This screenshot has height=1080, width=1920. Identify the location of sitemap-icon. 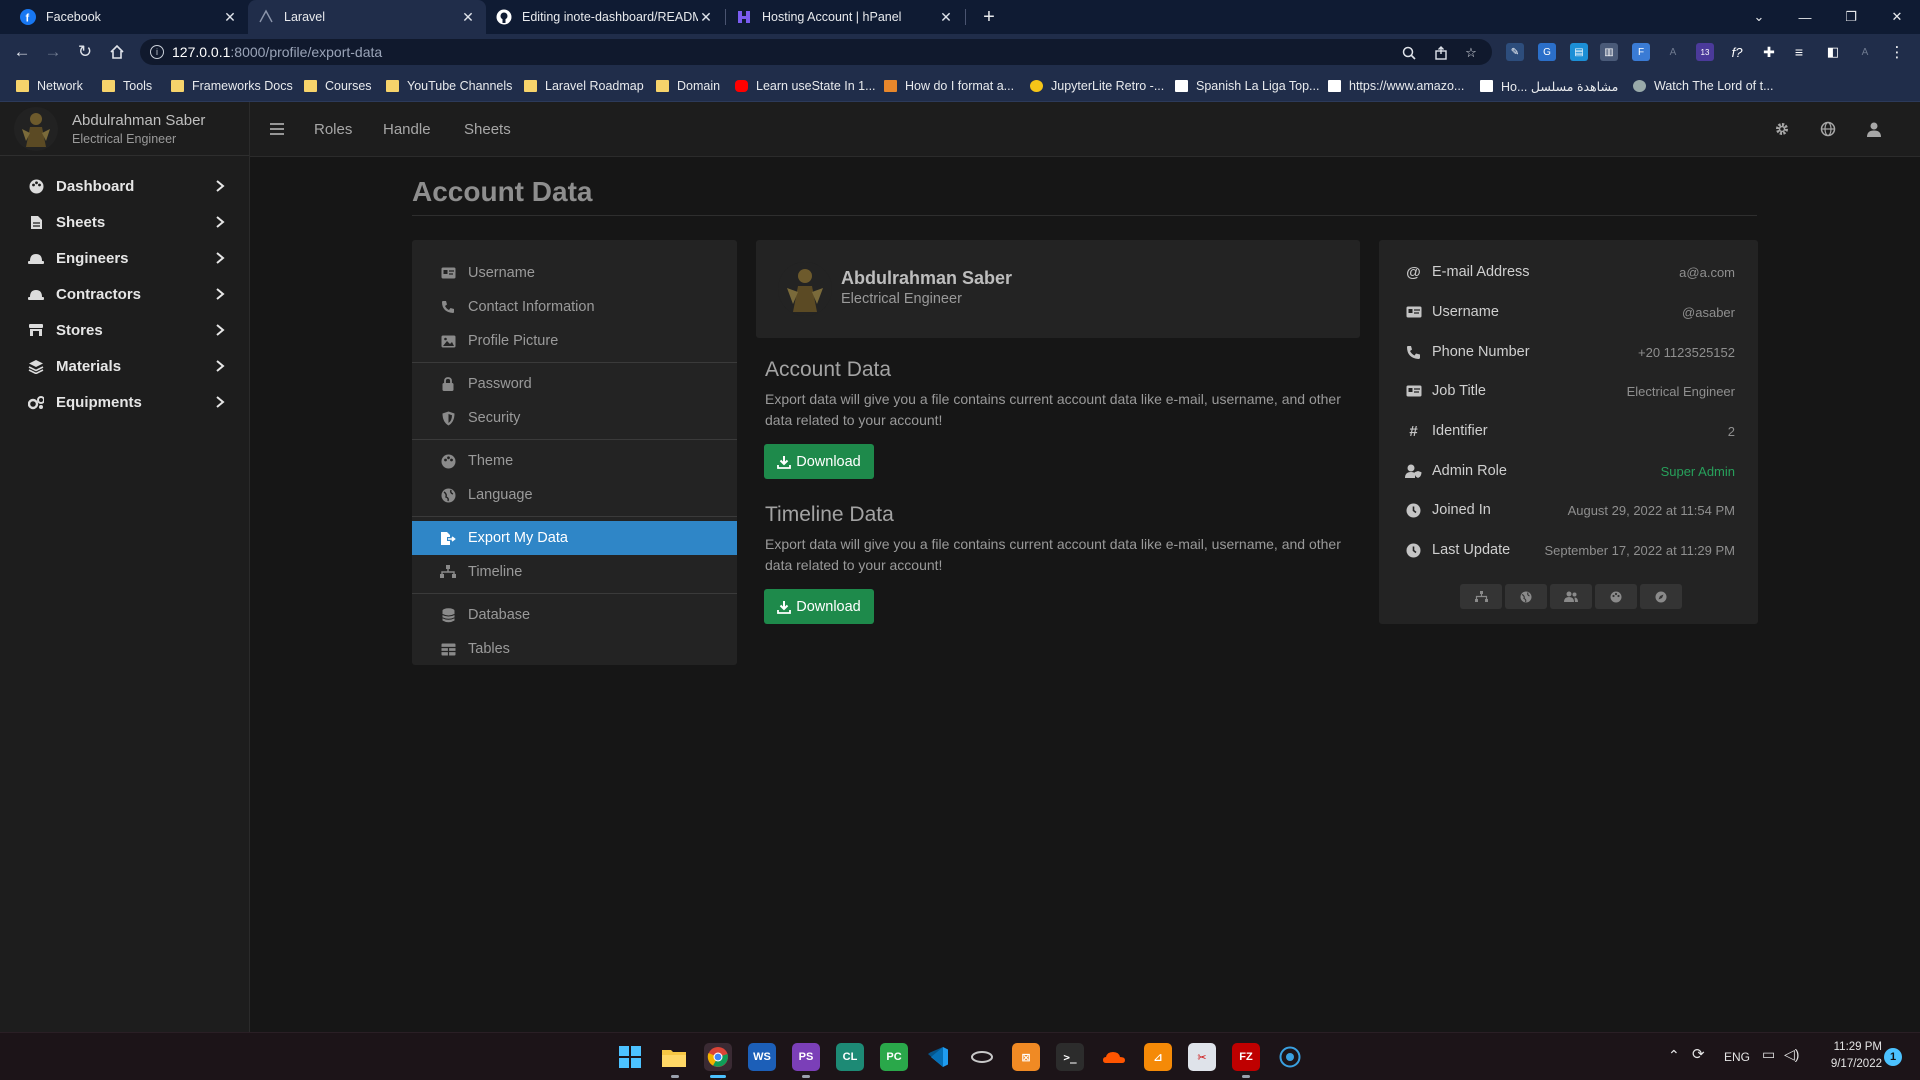
(1481, 596).